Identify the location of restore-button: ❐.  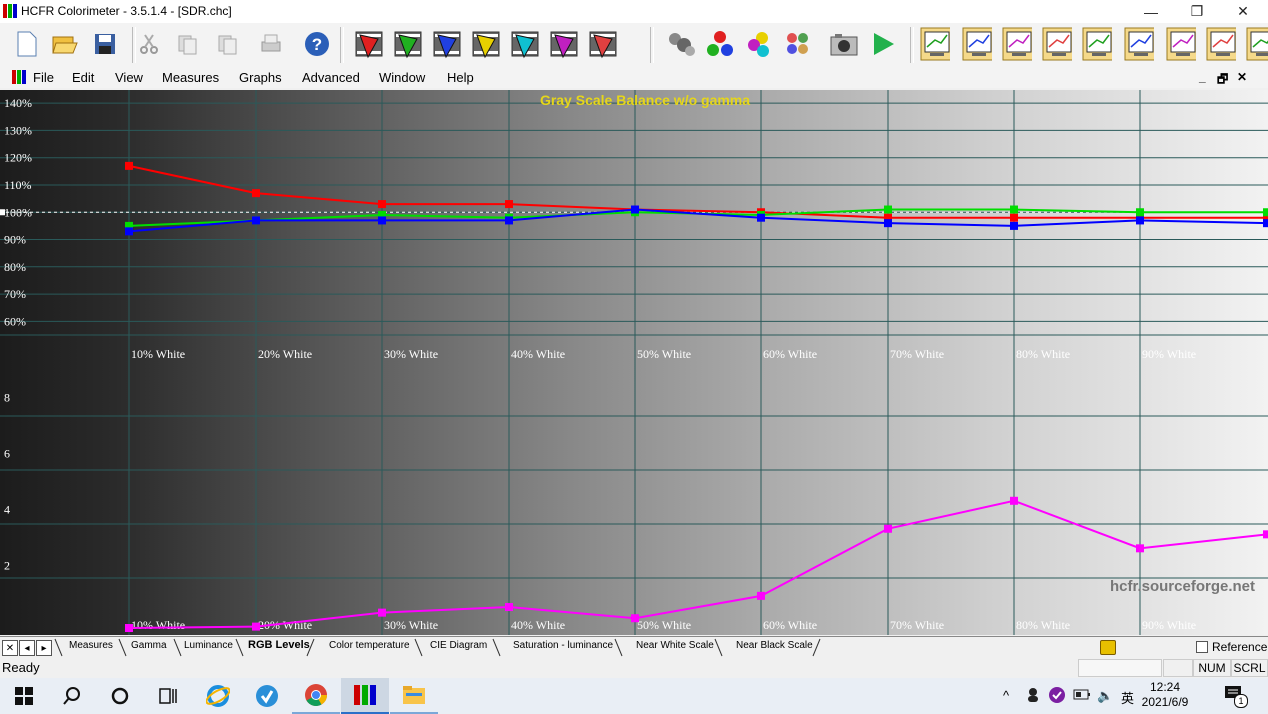
(1197, 11).